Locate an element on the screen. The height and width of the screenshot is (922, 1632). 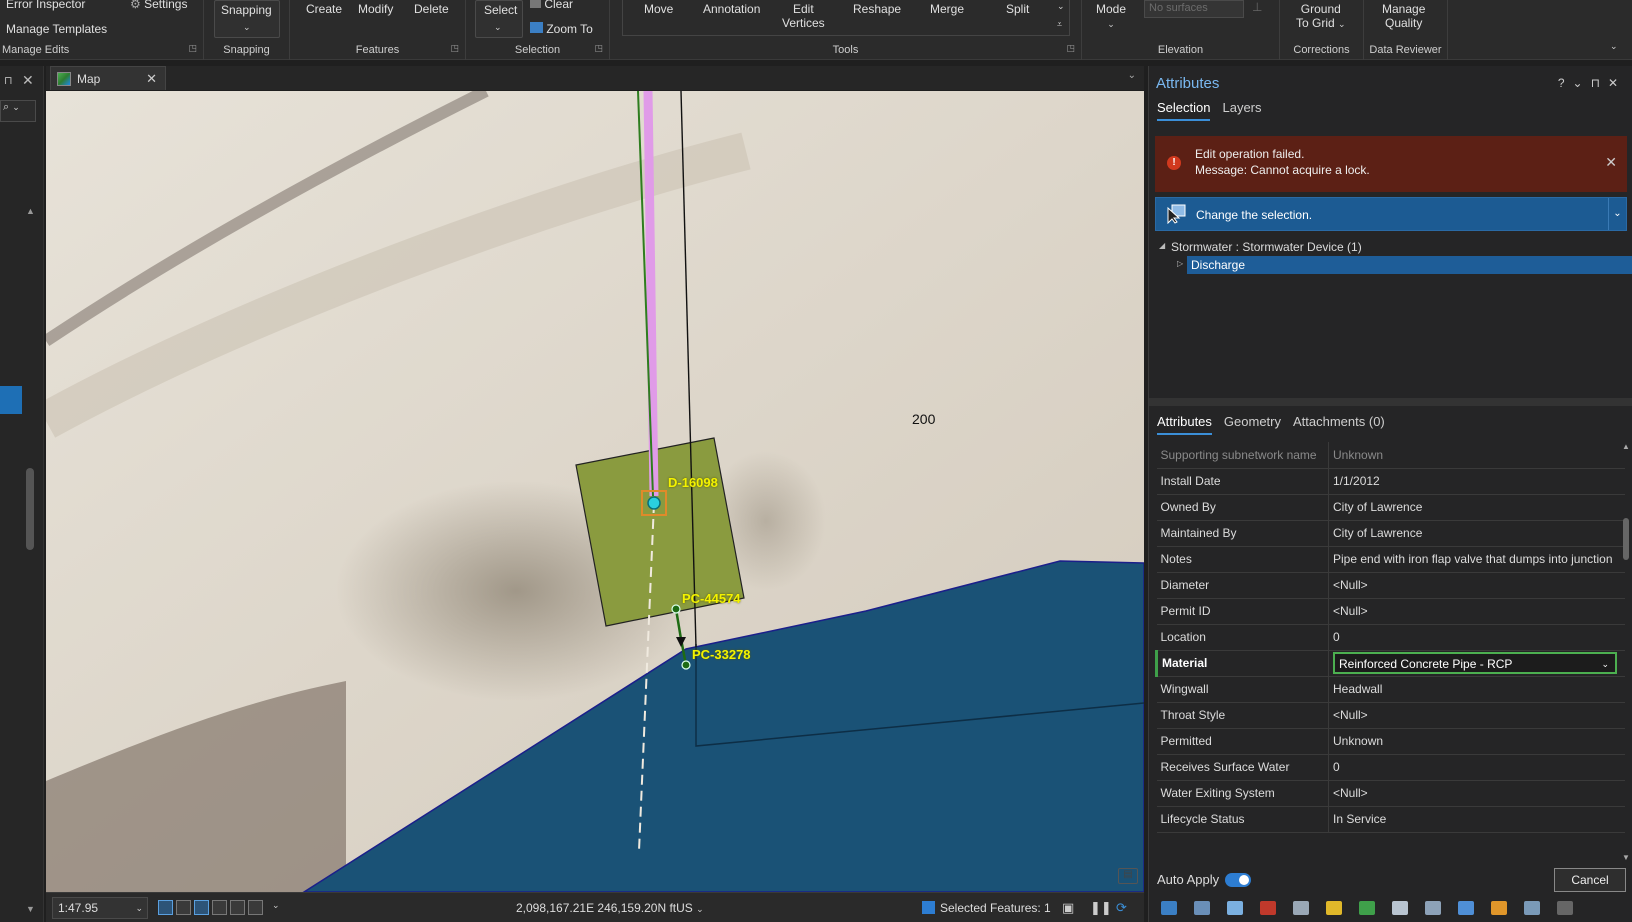
annotation-button: Annotation is located at coordinates (731, 9).